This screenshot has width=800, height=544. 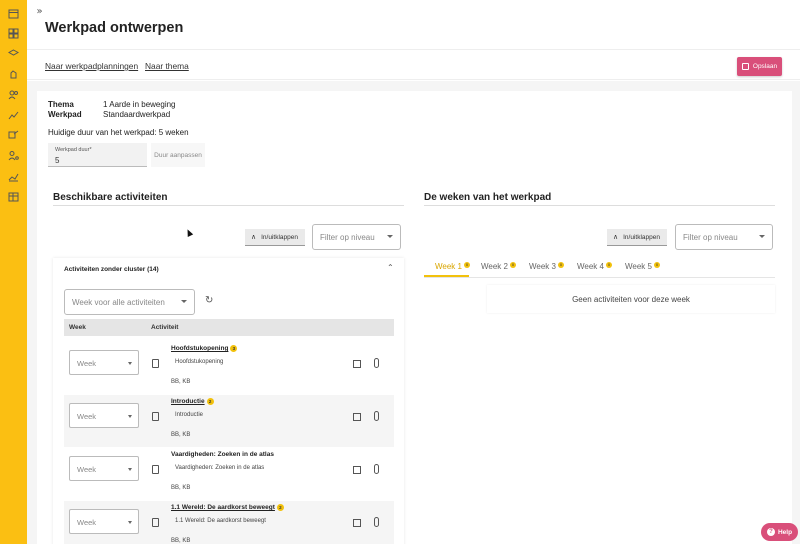 I want to click on users-icon, so click(x=13, y=94).